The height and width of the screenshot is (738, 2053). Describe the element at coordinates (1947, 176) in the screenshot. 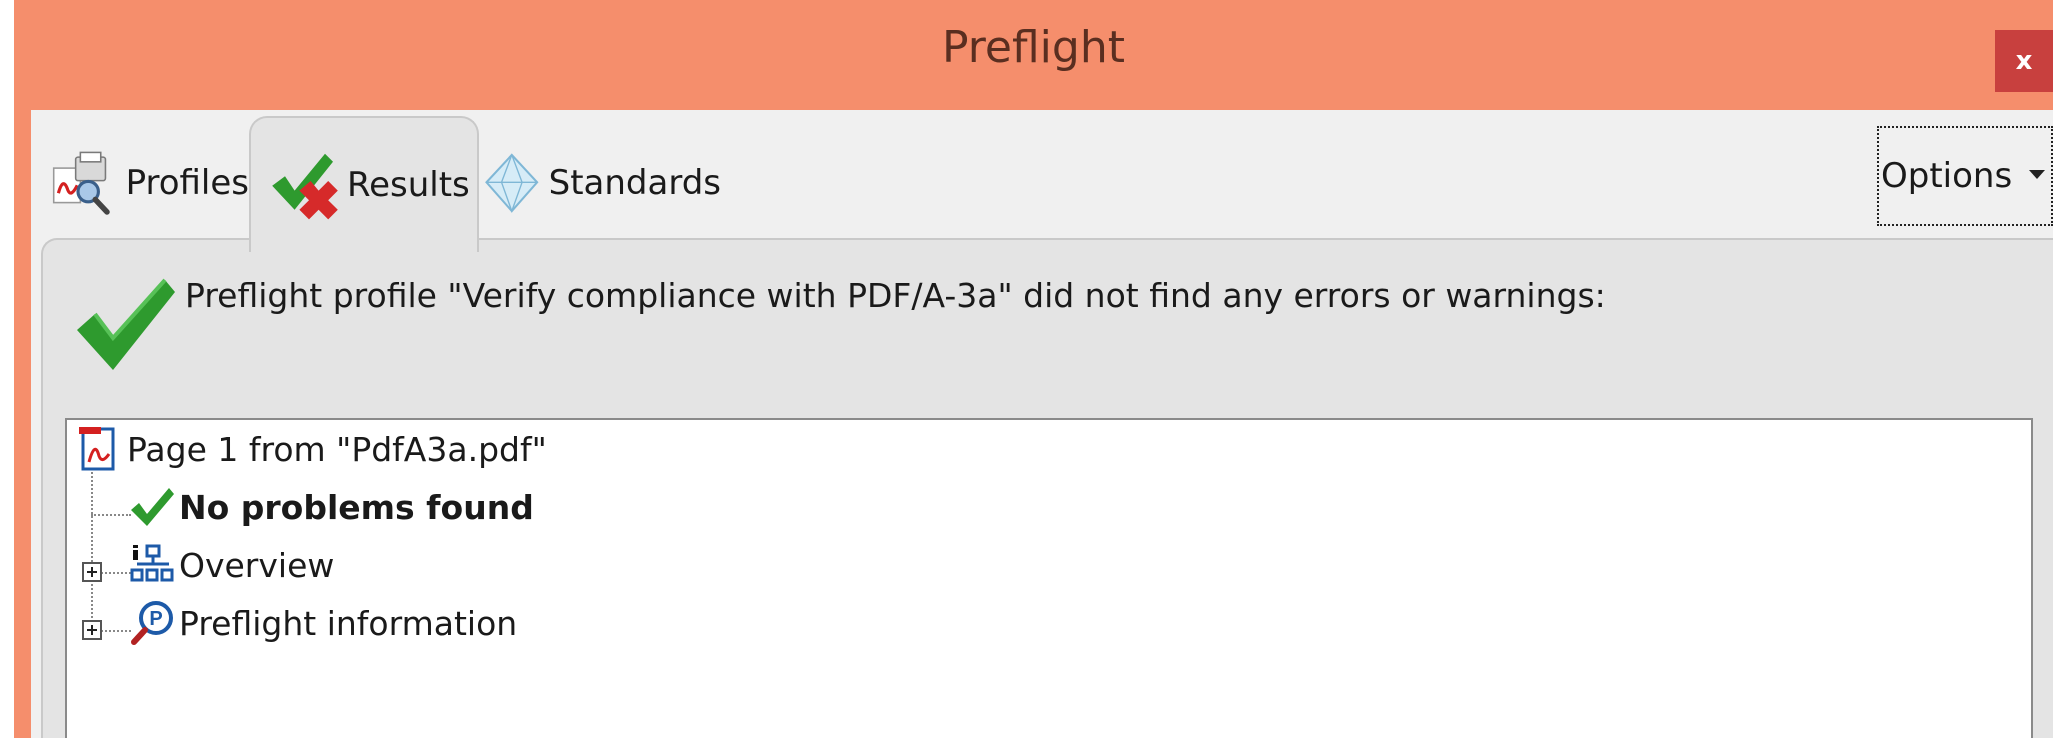

I see `options-label: Options` at that location.